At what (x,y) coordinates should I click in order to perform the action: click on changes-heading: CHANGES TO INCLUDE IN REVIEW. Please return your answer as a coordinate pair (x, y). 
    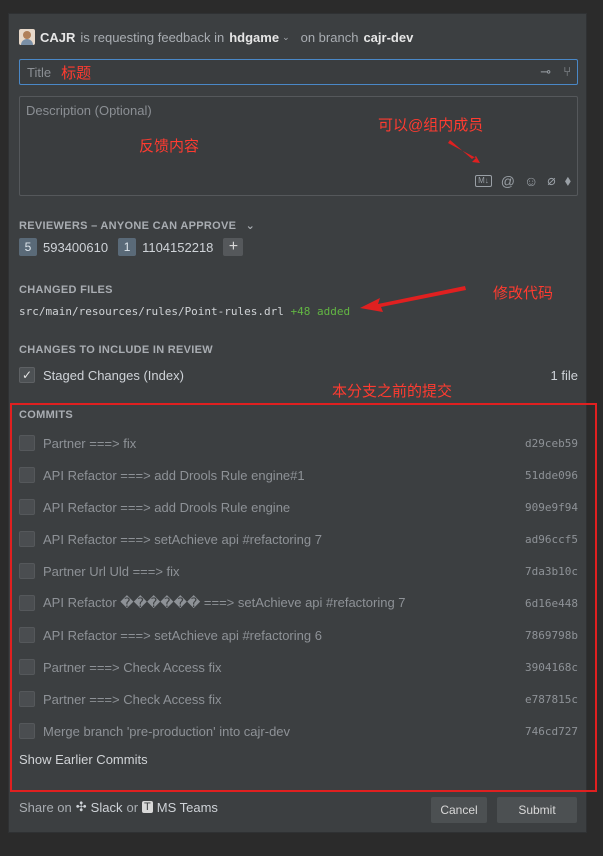
    Looking at the image, I should click on (116, 350).